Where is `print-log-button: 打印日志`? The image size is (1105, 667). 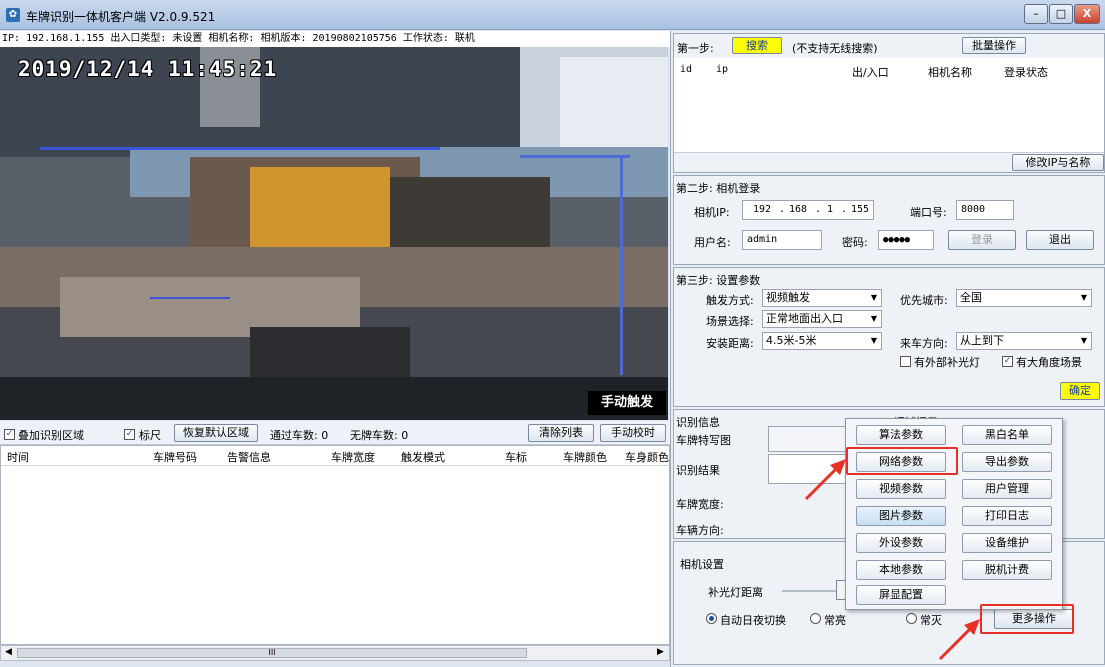 print-log-button: 打印日志 is located at coordinates (1007, 516).